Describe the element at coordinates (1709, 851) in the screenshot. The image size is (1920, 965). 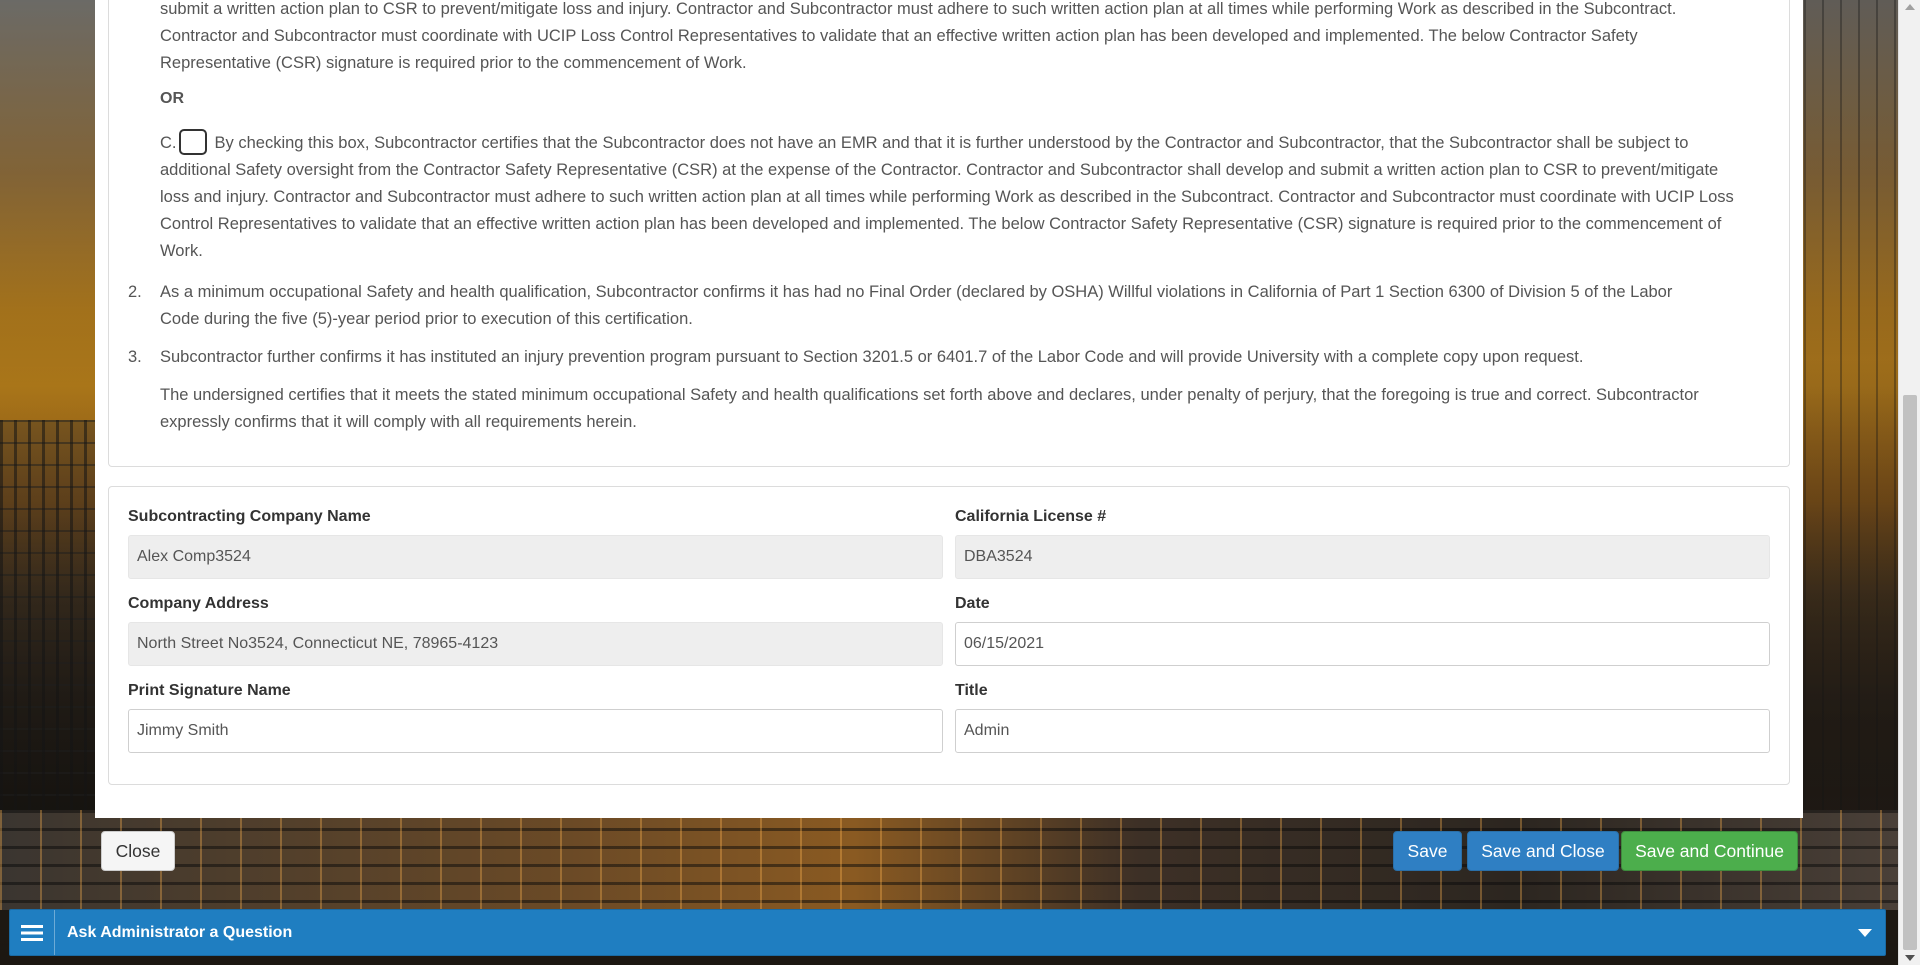
I see `save-and-continue-button: Save and Continue` at that location.